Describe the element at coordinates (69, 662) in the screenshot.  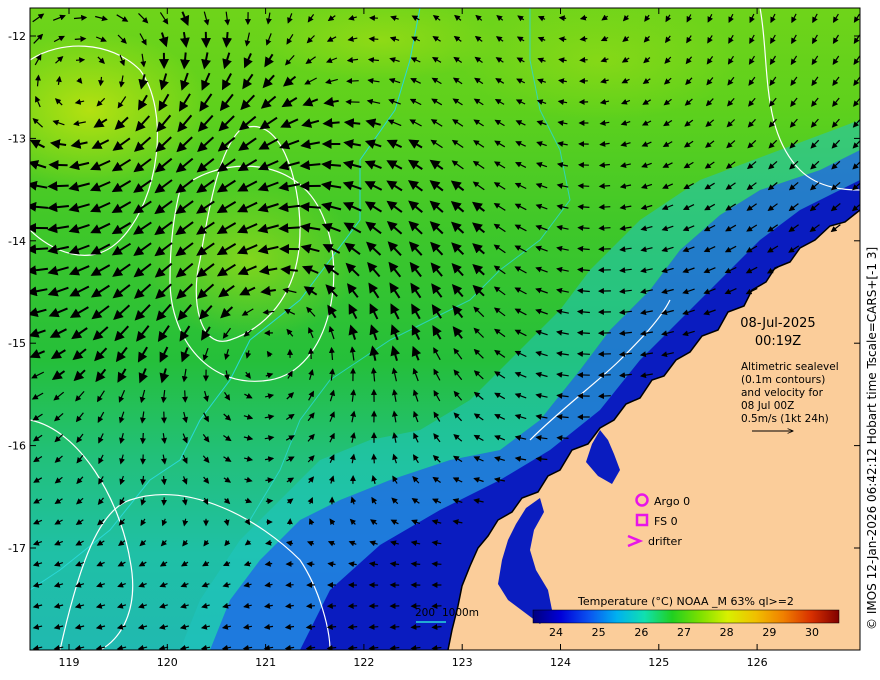
I see `x-tick-label: 119` at that location.